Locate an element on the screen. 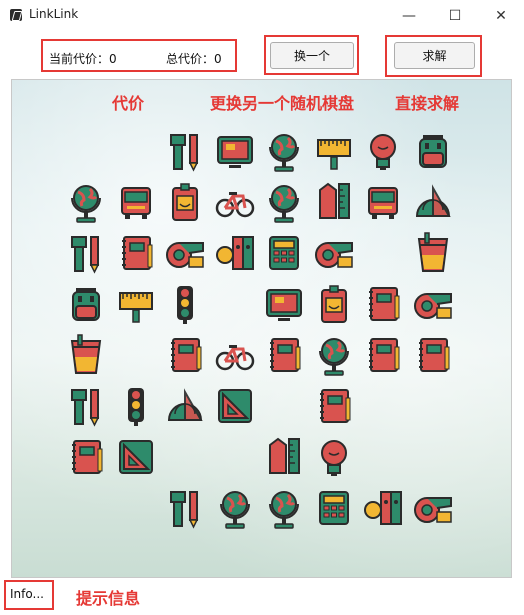  close-button: ✕ is located at coordinates (501, 15).